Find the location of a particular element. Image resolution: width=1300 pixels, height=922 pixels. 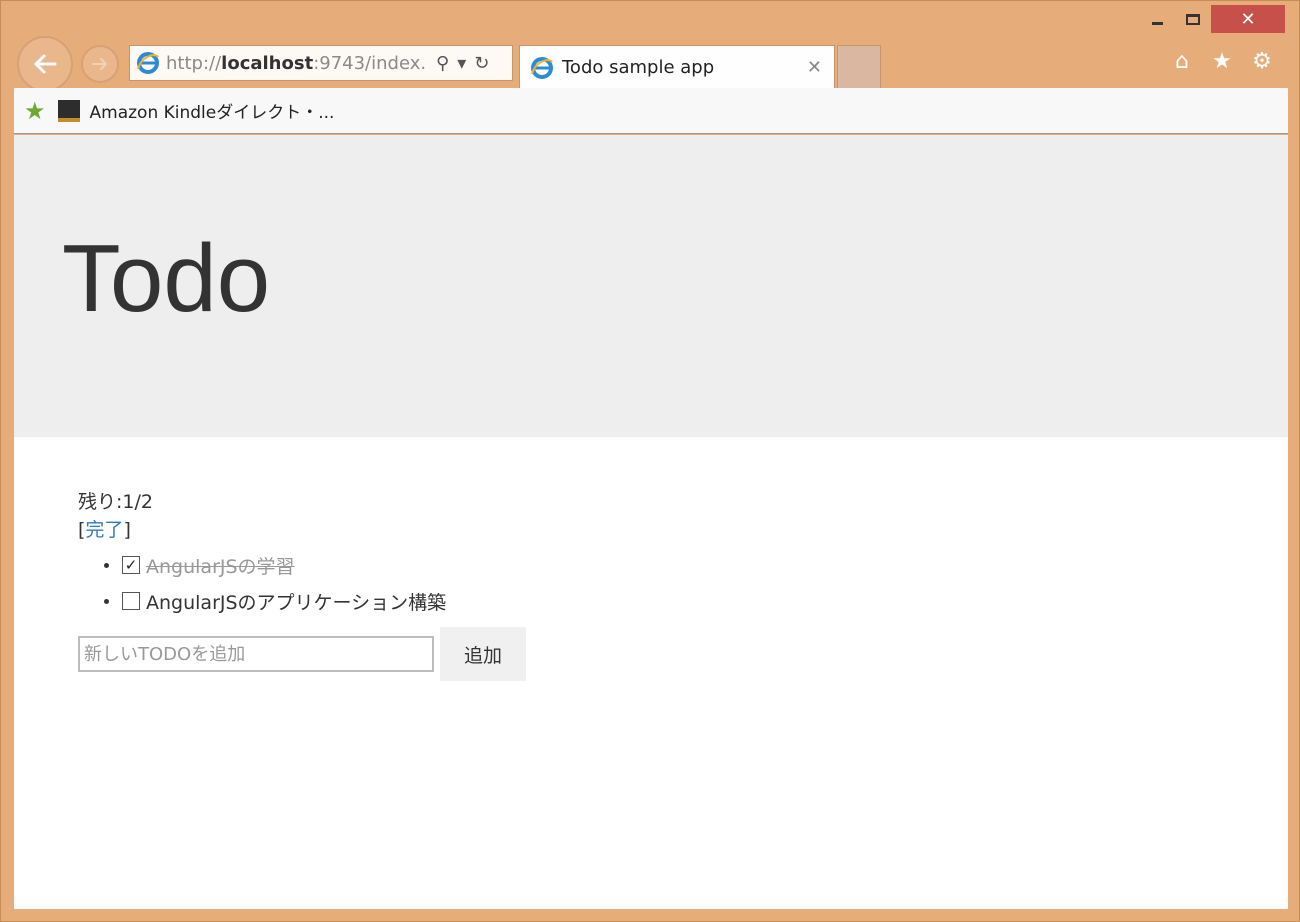

remaining-count: 残り:1/2 is located at coordinates (115, 502).